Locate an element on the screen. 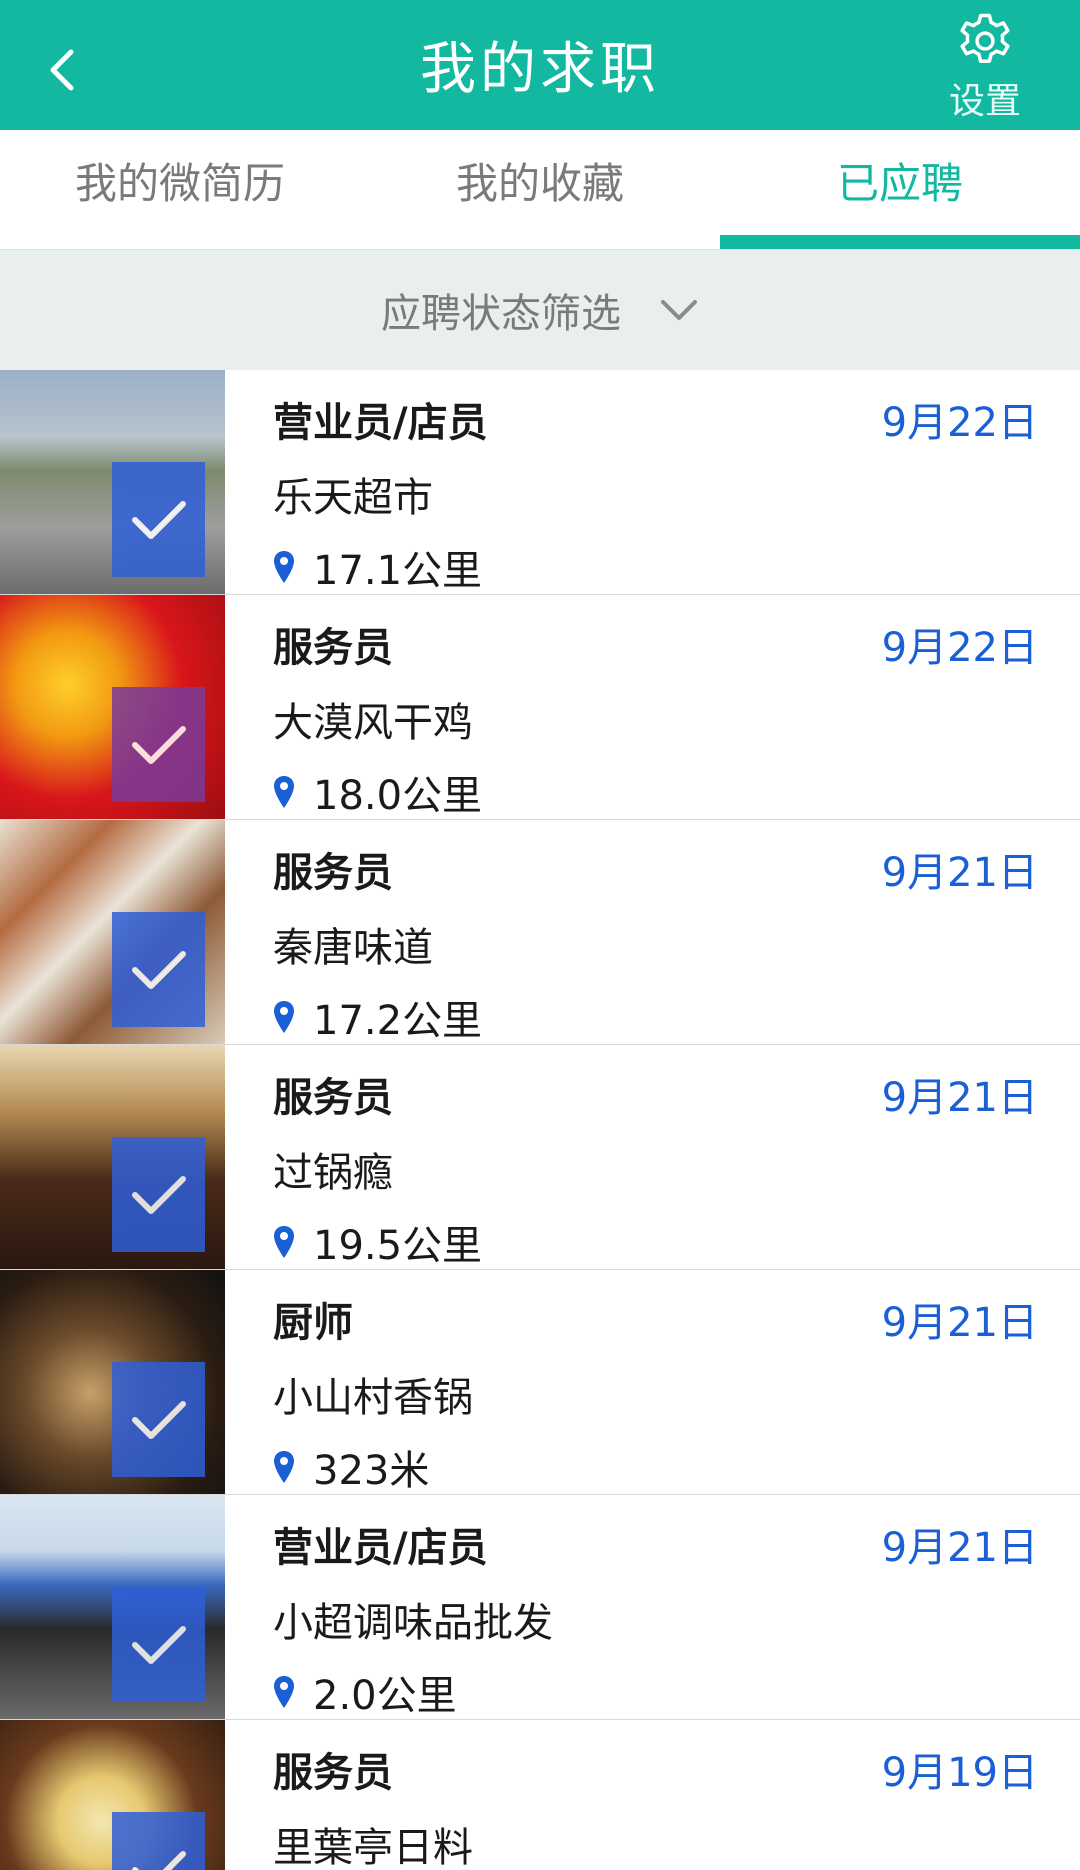  status-filter: 应聘状态筛选 is located at coordinates (540, 310).